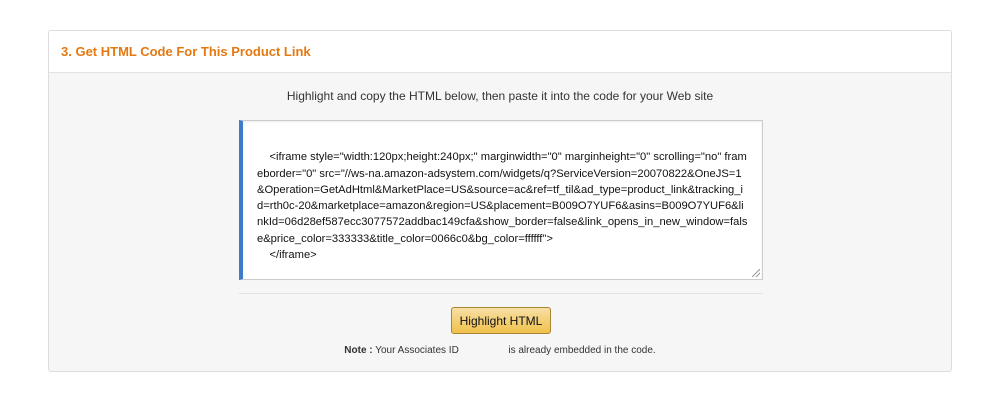 This screenshot has width=1000, height=400. Describe the element at coordinates (580, 350) in the screenshot. I see `note-text-after: is already embedded in the code.` at that location.